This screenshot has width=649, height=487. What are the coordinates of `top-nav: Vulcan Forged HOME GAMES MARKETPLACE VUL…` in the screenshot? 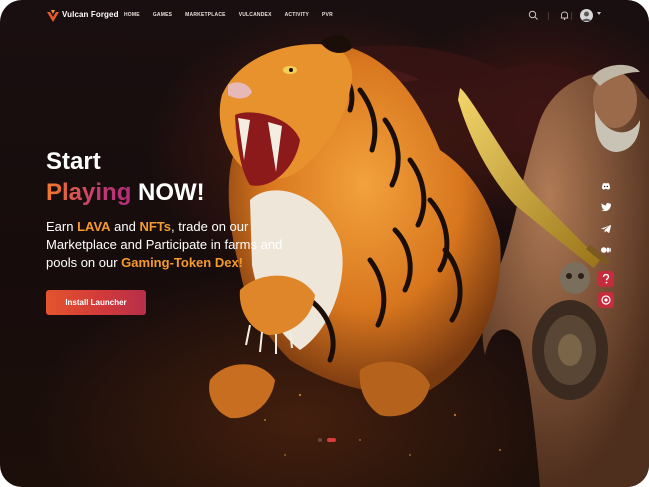 It's located at (324, 16).